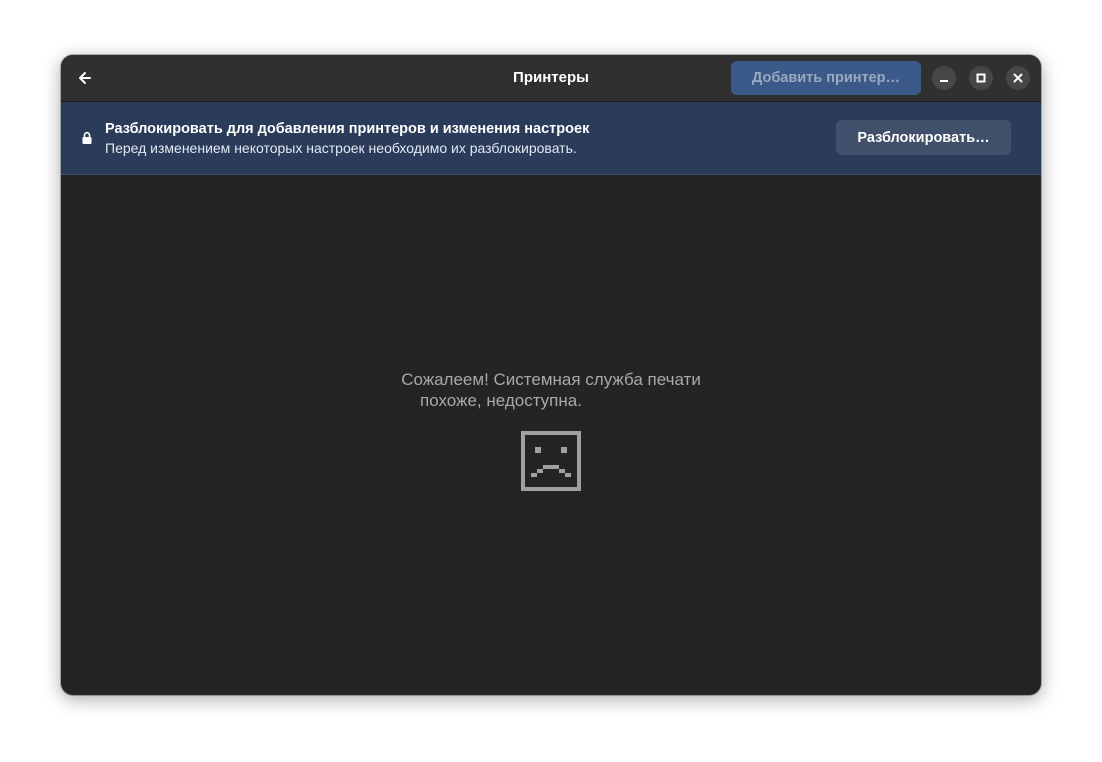  I want to click on message-line-1: Сожалеем! Системная служба печати, so click(551, 379).